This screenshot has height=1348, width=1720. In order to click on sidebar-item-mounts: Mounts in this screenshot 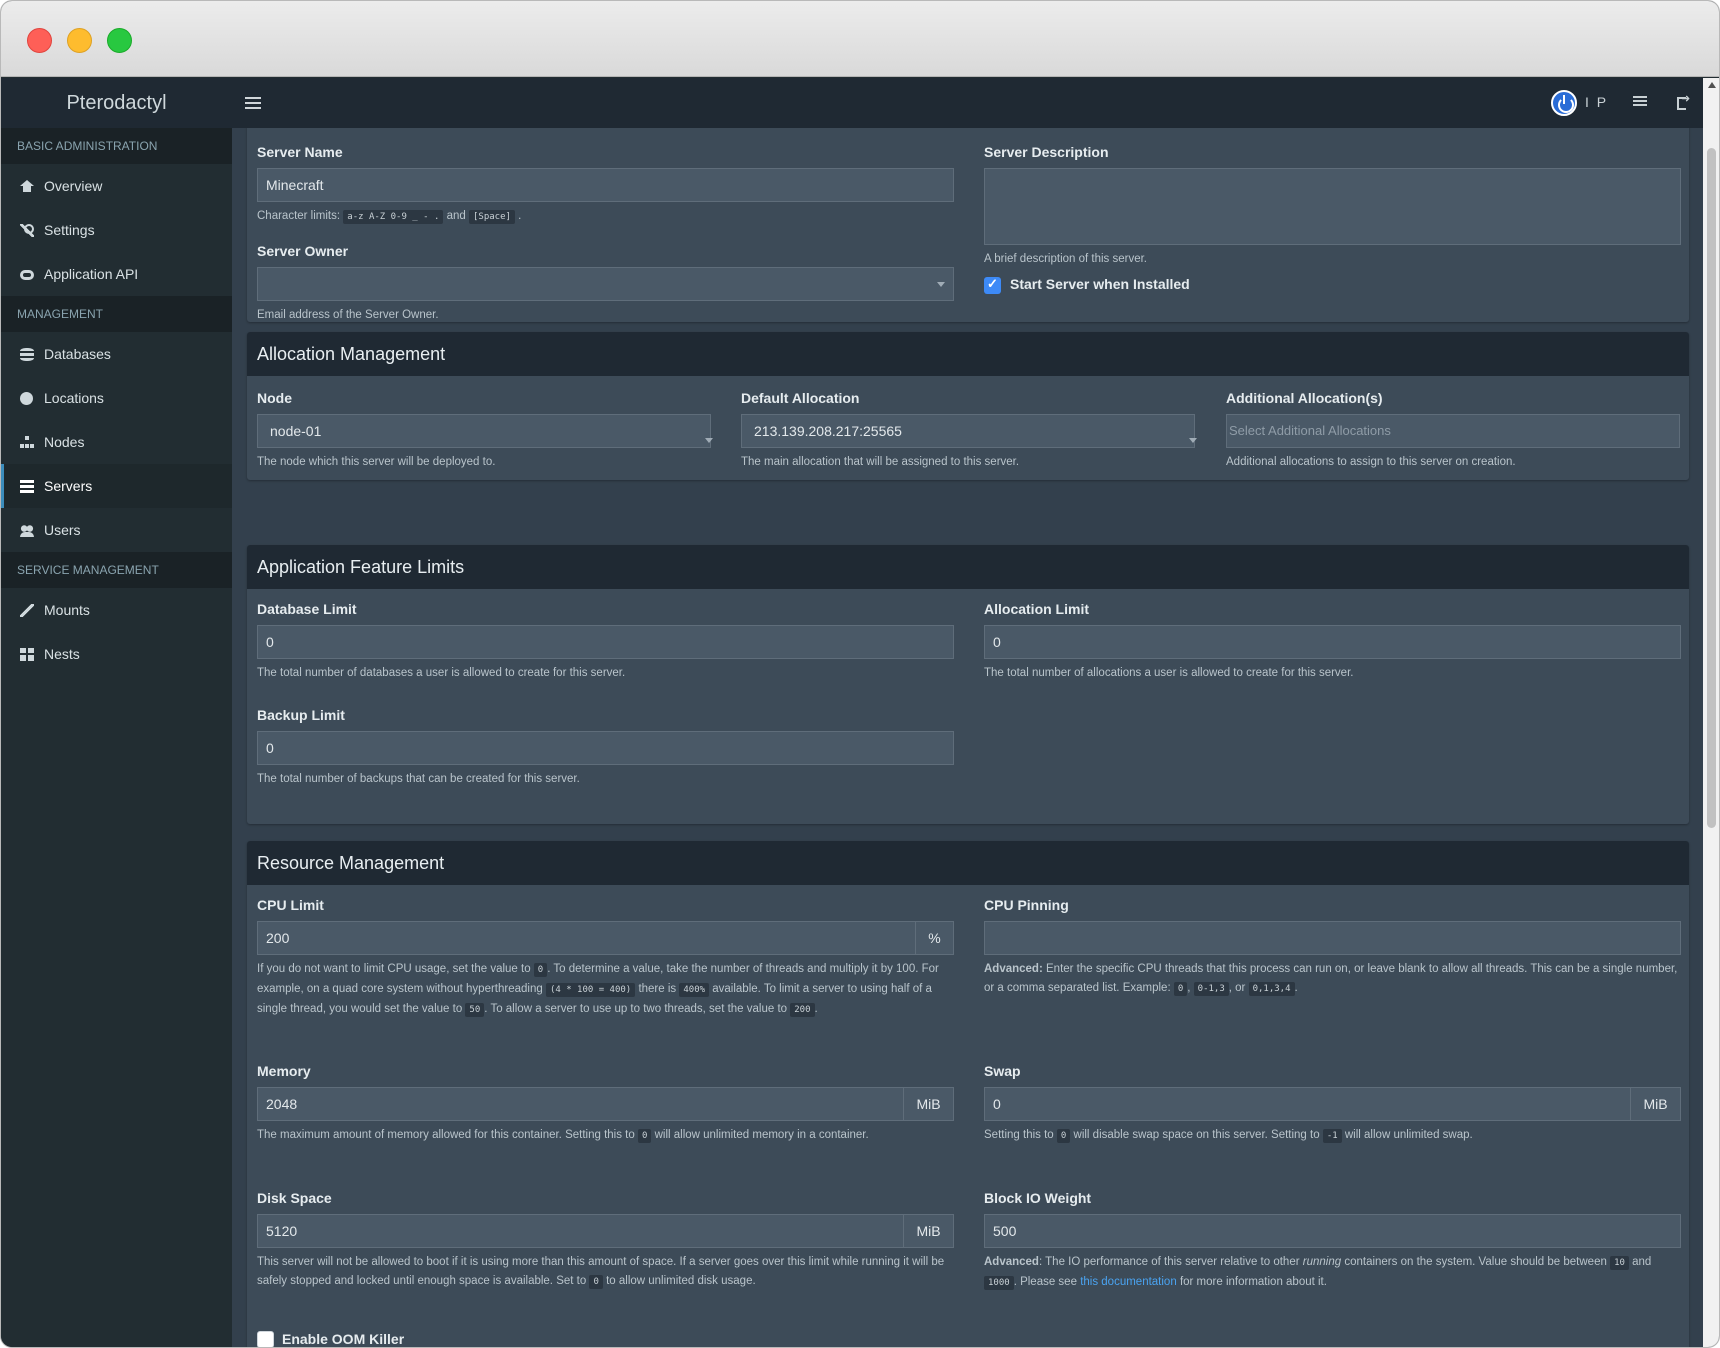, I will do `click(116, 610)`.